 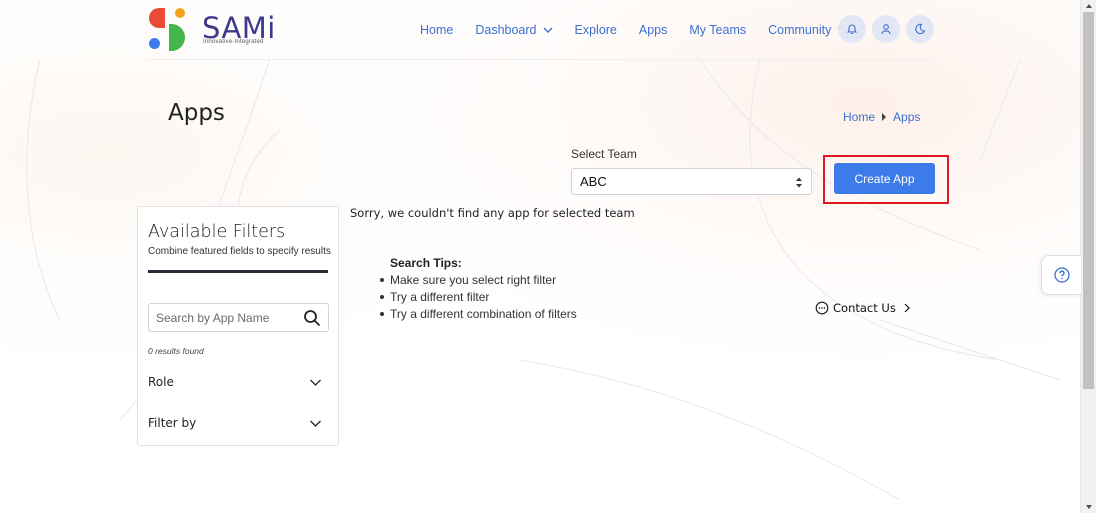 I want to click on scroll-up-arrow-icon, so click(x=1089, y=6).